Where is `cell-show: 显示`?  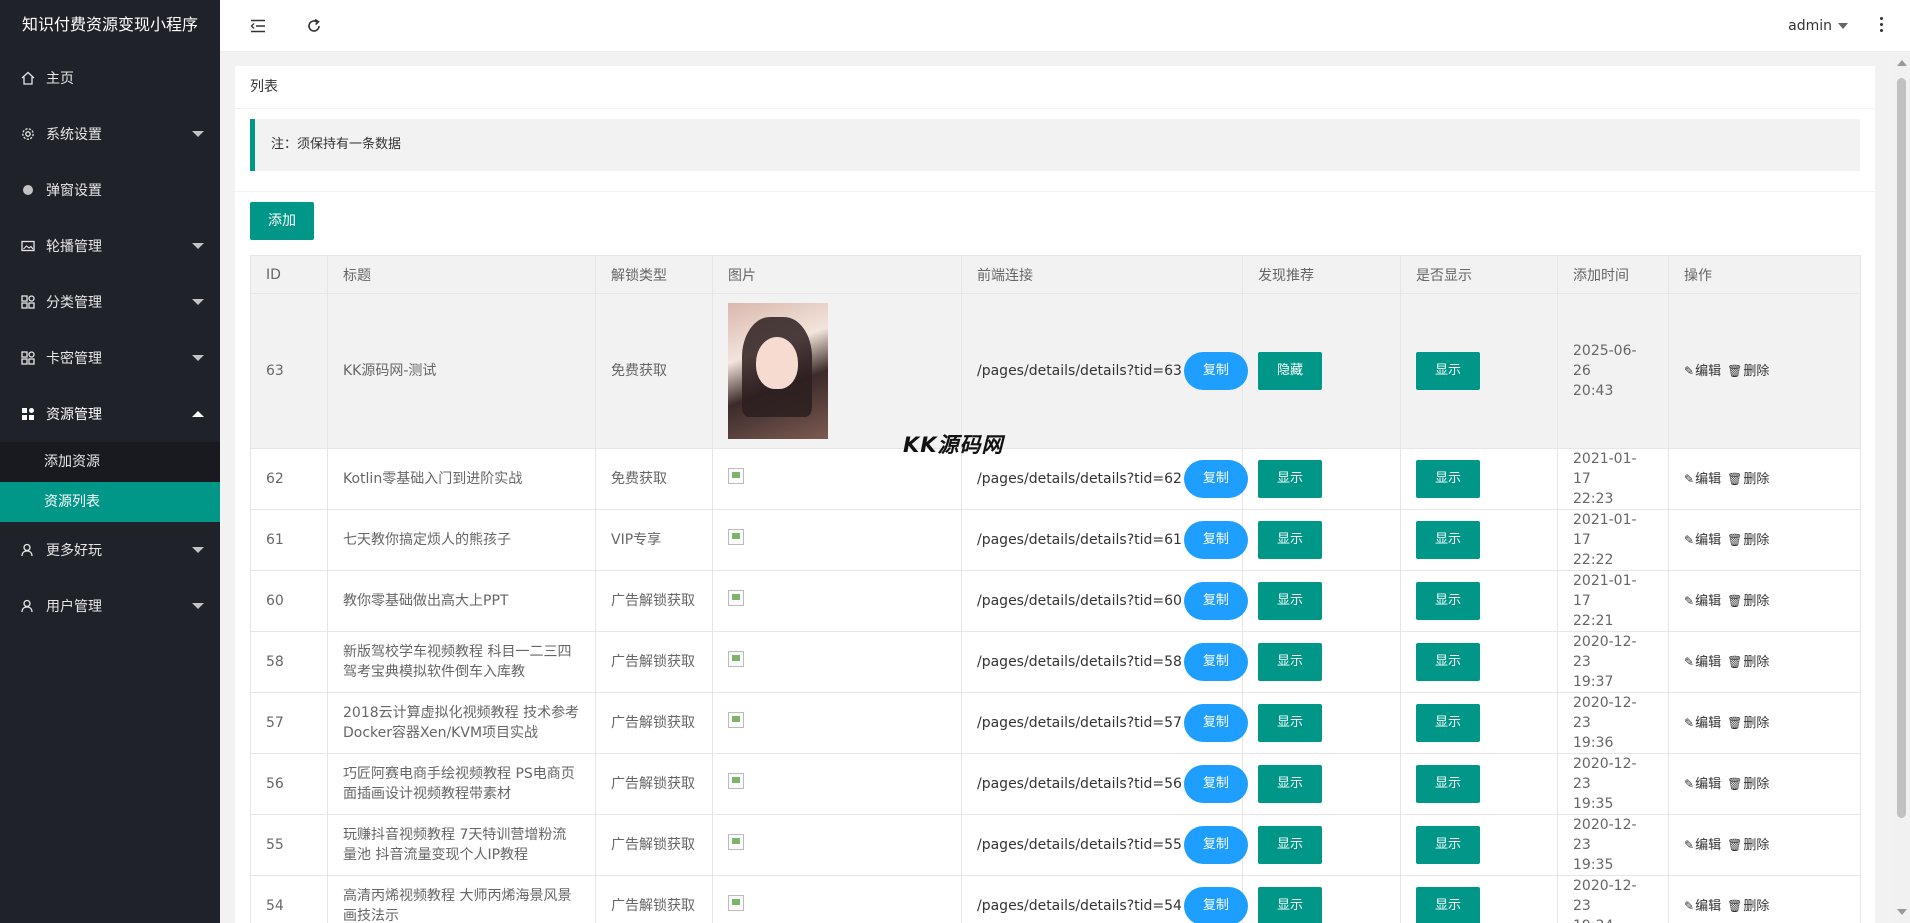 cell-show: 显示 is located at coordinates (1479, 723).